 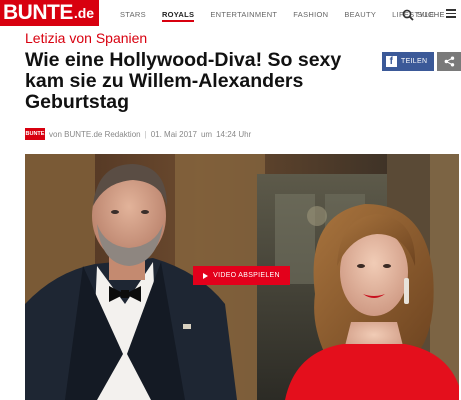 I want to click on byline-time-prefix: um, so click(x=206, y=134).